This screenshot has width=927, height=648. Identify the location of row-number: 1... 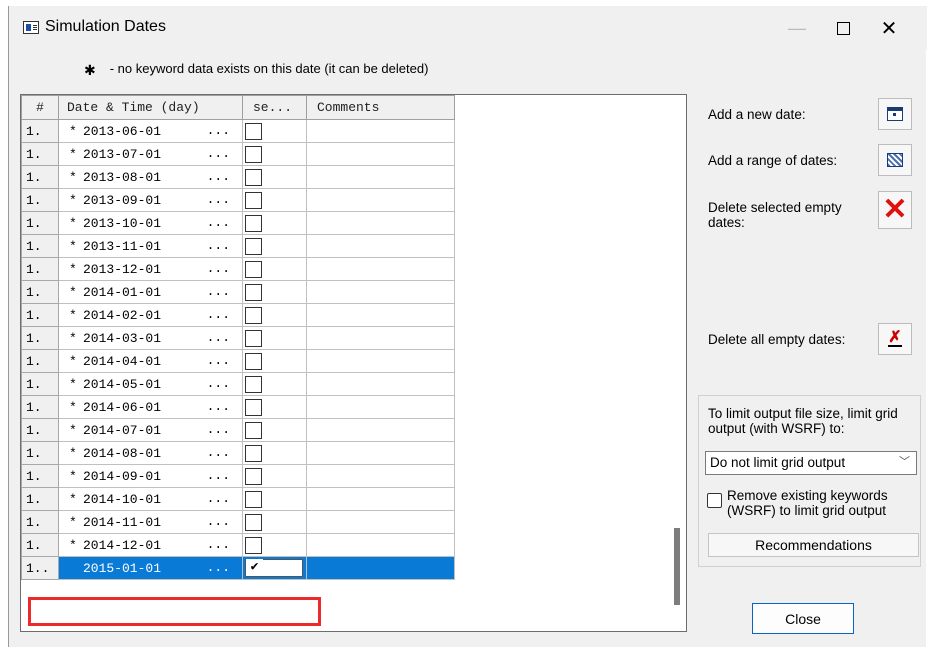
(40, 568).